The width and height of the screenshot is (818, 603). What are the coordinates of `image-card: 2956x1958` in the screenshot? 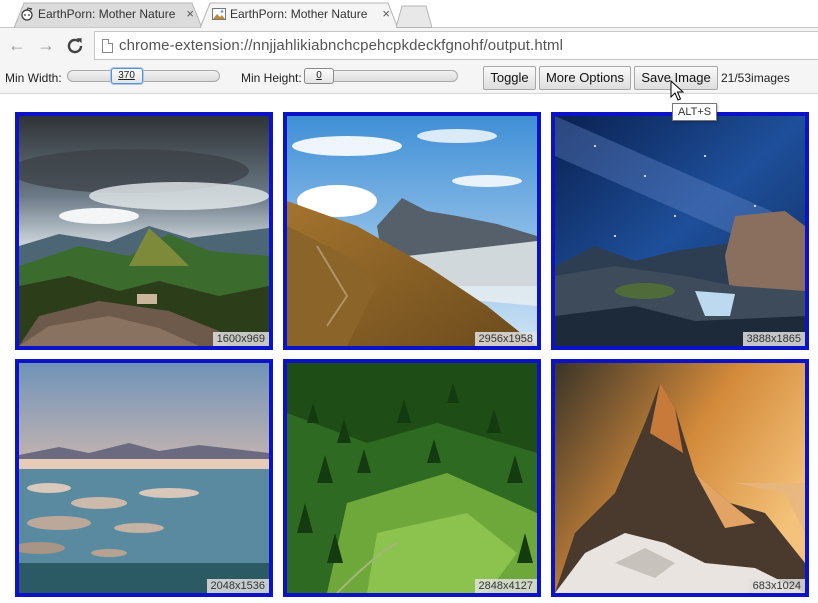 It's located at (412, 231).